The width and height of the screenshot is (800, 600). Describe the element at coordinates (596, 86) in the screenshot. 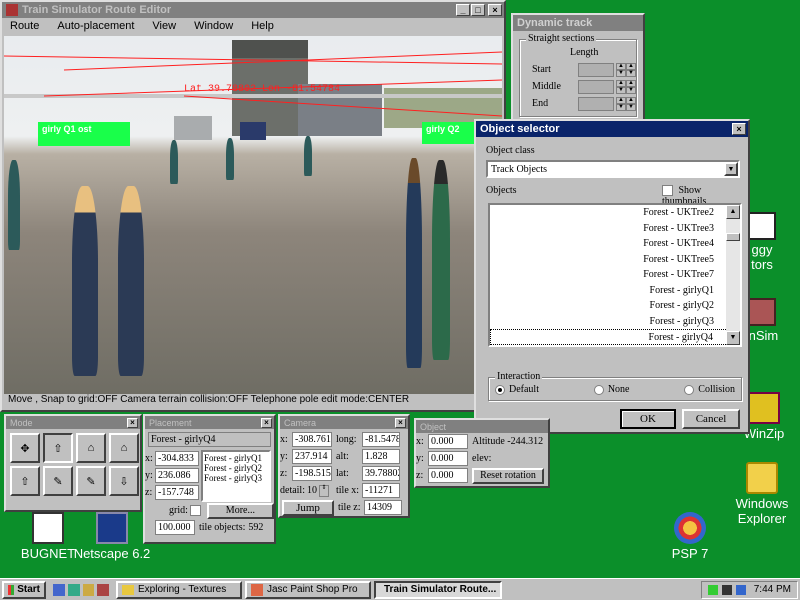

I see `middle-length-input` at that location.